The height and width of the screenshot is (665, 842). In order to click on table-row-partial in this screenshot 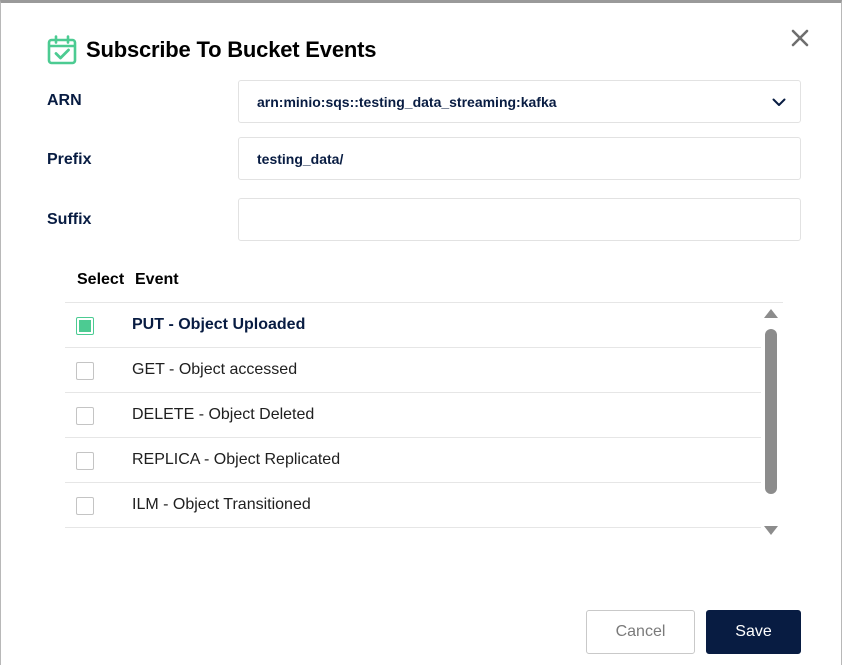, I will do `click(413, 535)`.